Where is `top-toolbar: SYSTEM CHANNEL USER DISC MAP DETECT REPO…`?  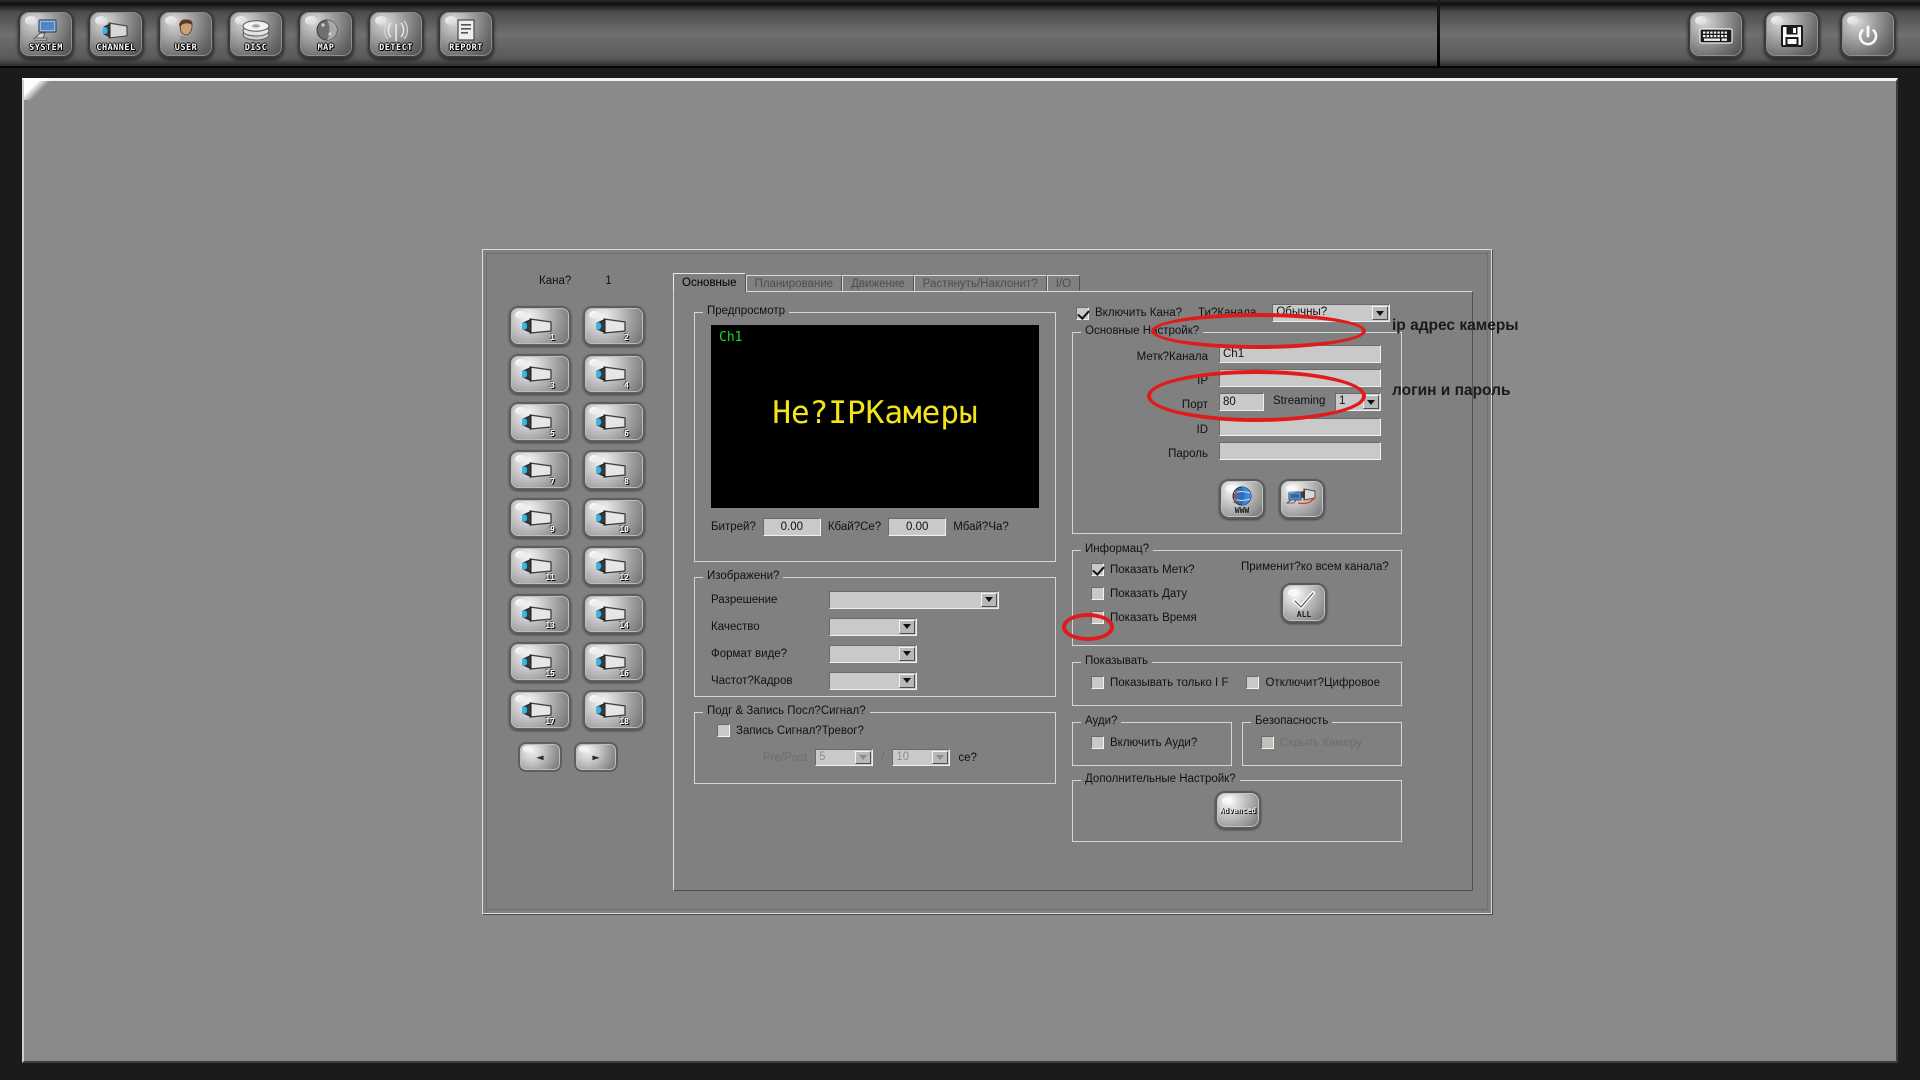
top-toolbar: SYSTEM CHANNEL USER DISC MAP DETECT REPO… is located at coordinates (960, 34).